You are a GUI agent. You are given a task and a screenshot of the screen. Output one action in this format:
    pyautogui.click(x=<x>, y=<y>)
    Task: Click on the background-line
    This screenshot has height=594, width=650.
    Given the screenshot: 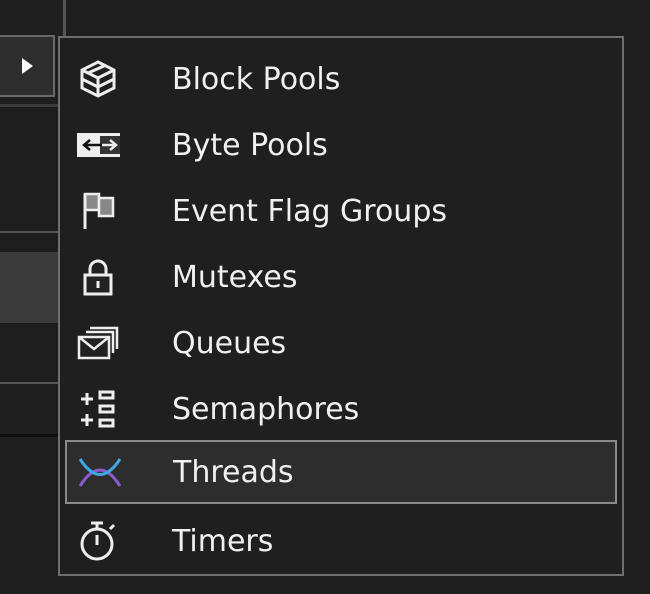 What is the action you would take?
    pyautogui.click(x=64, y=18)
    